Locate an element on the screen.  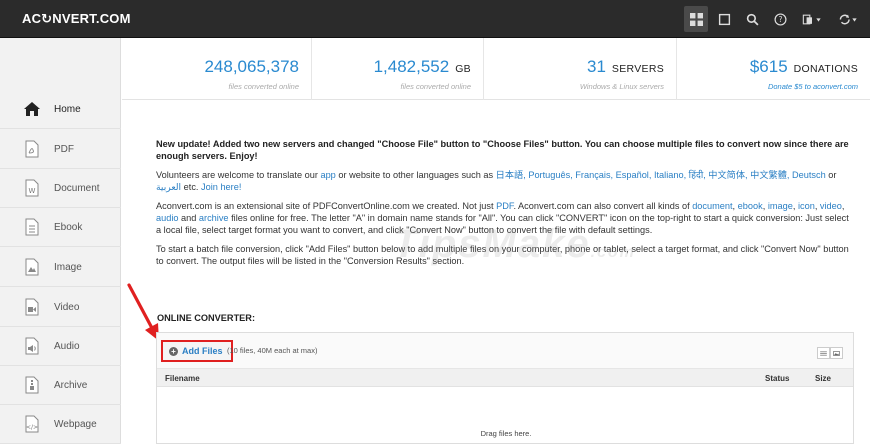
sidebar-item-video: Video is located at coordinates (60, 307).